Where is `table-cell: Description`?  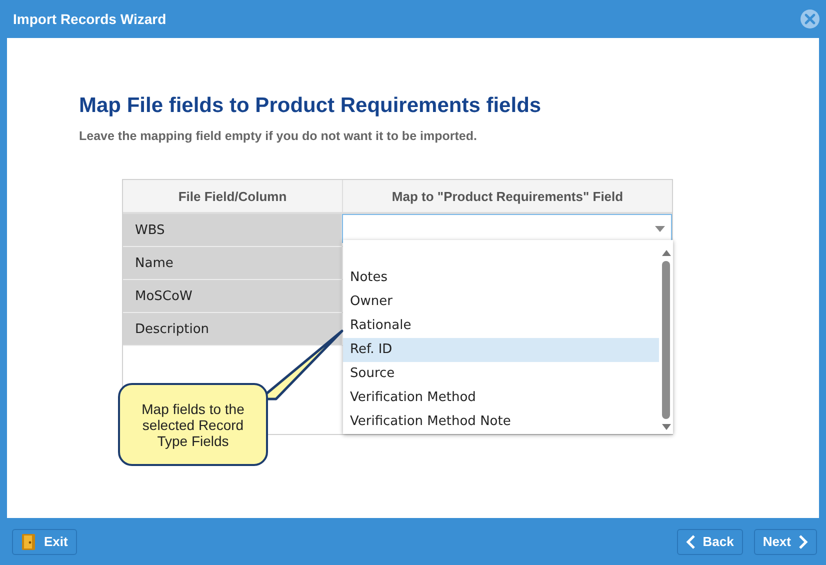 table-cell: Description is located at coordinates (232, 329).